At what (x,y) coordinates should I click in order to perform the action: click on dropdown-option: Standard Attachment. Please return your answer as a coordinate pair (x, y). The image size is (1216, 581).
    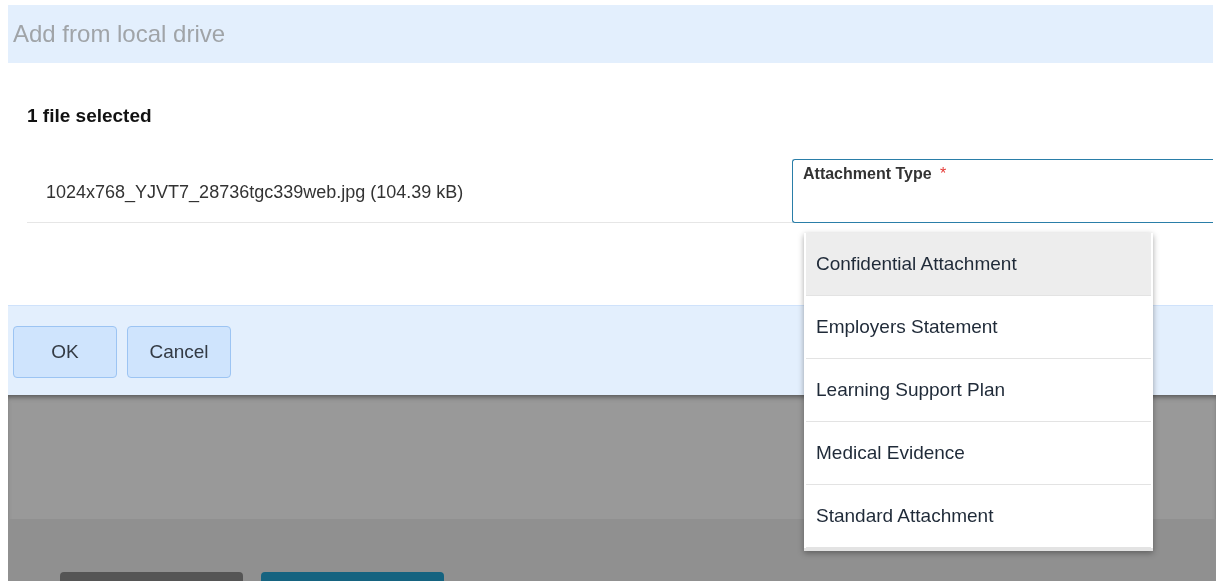
    Looking at the image, I should click on (978, 516).